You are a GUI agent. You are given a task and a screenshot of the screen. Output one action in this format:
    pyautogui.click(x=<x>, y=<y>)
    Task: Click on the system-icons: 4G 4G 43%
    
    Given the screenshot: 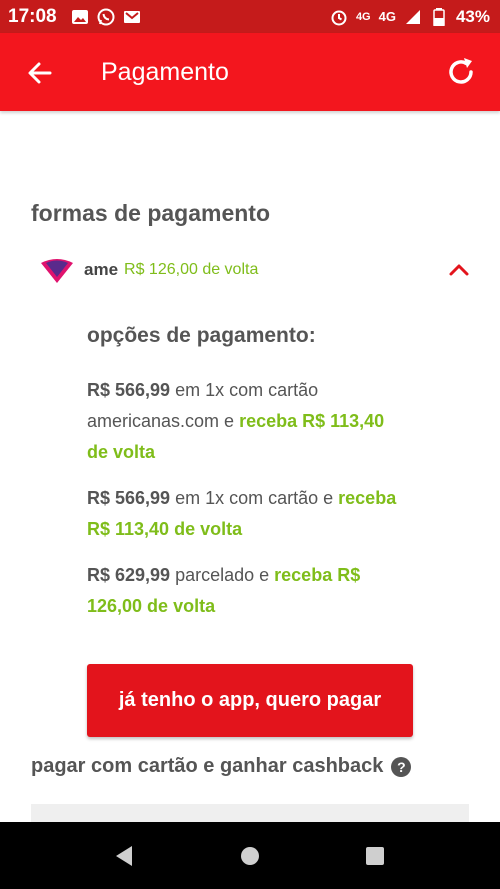 What is the action you would take?
    pyautogui.click(x=410, y=17)
    